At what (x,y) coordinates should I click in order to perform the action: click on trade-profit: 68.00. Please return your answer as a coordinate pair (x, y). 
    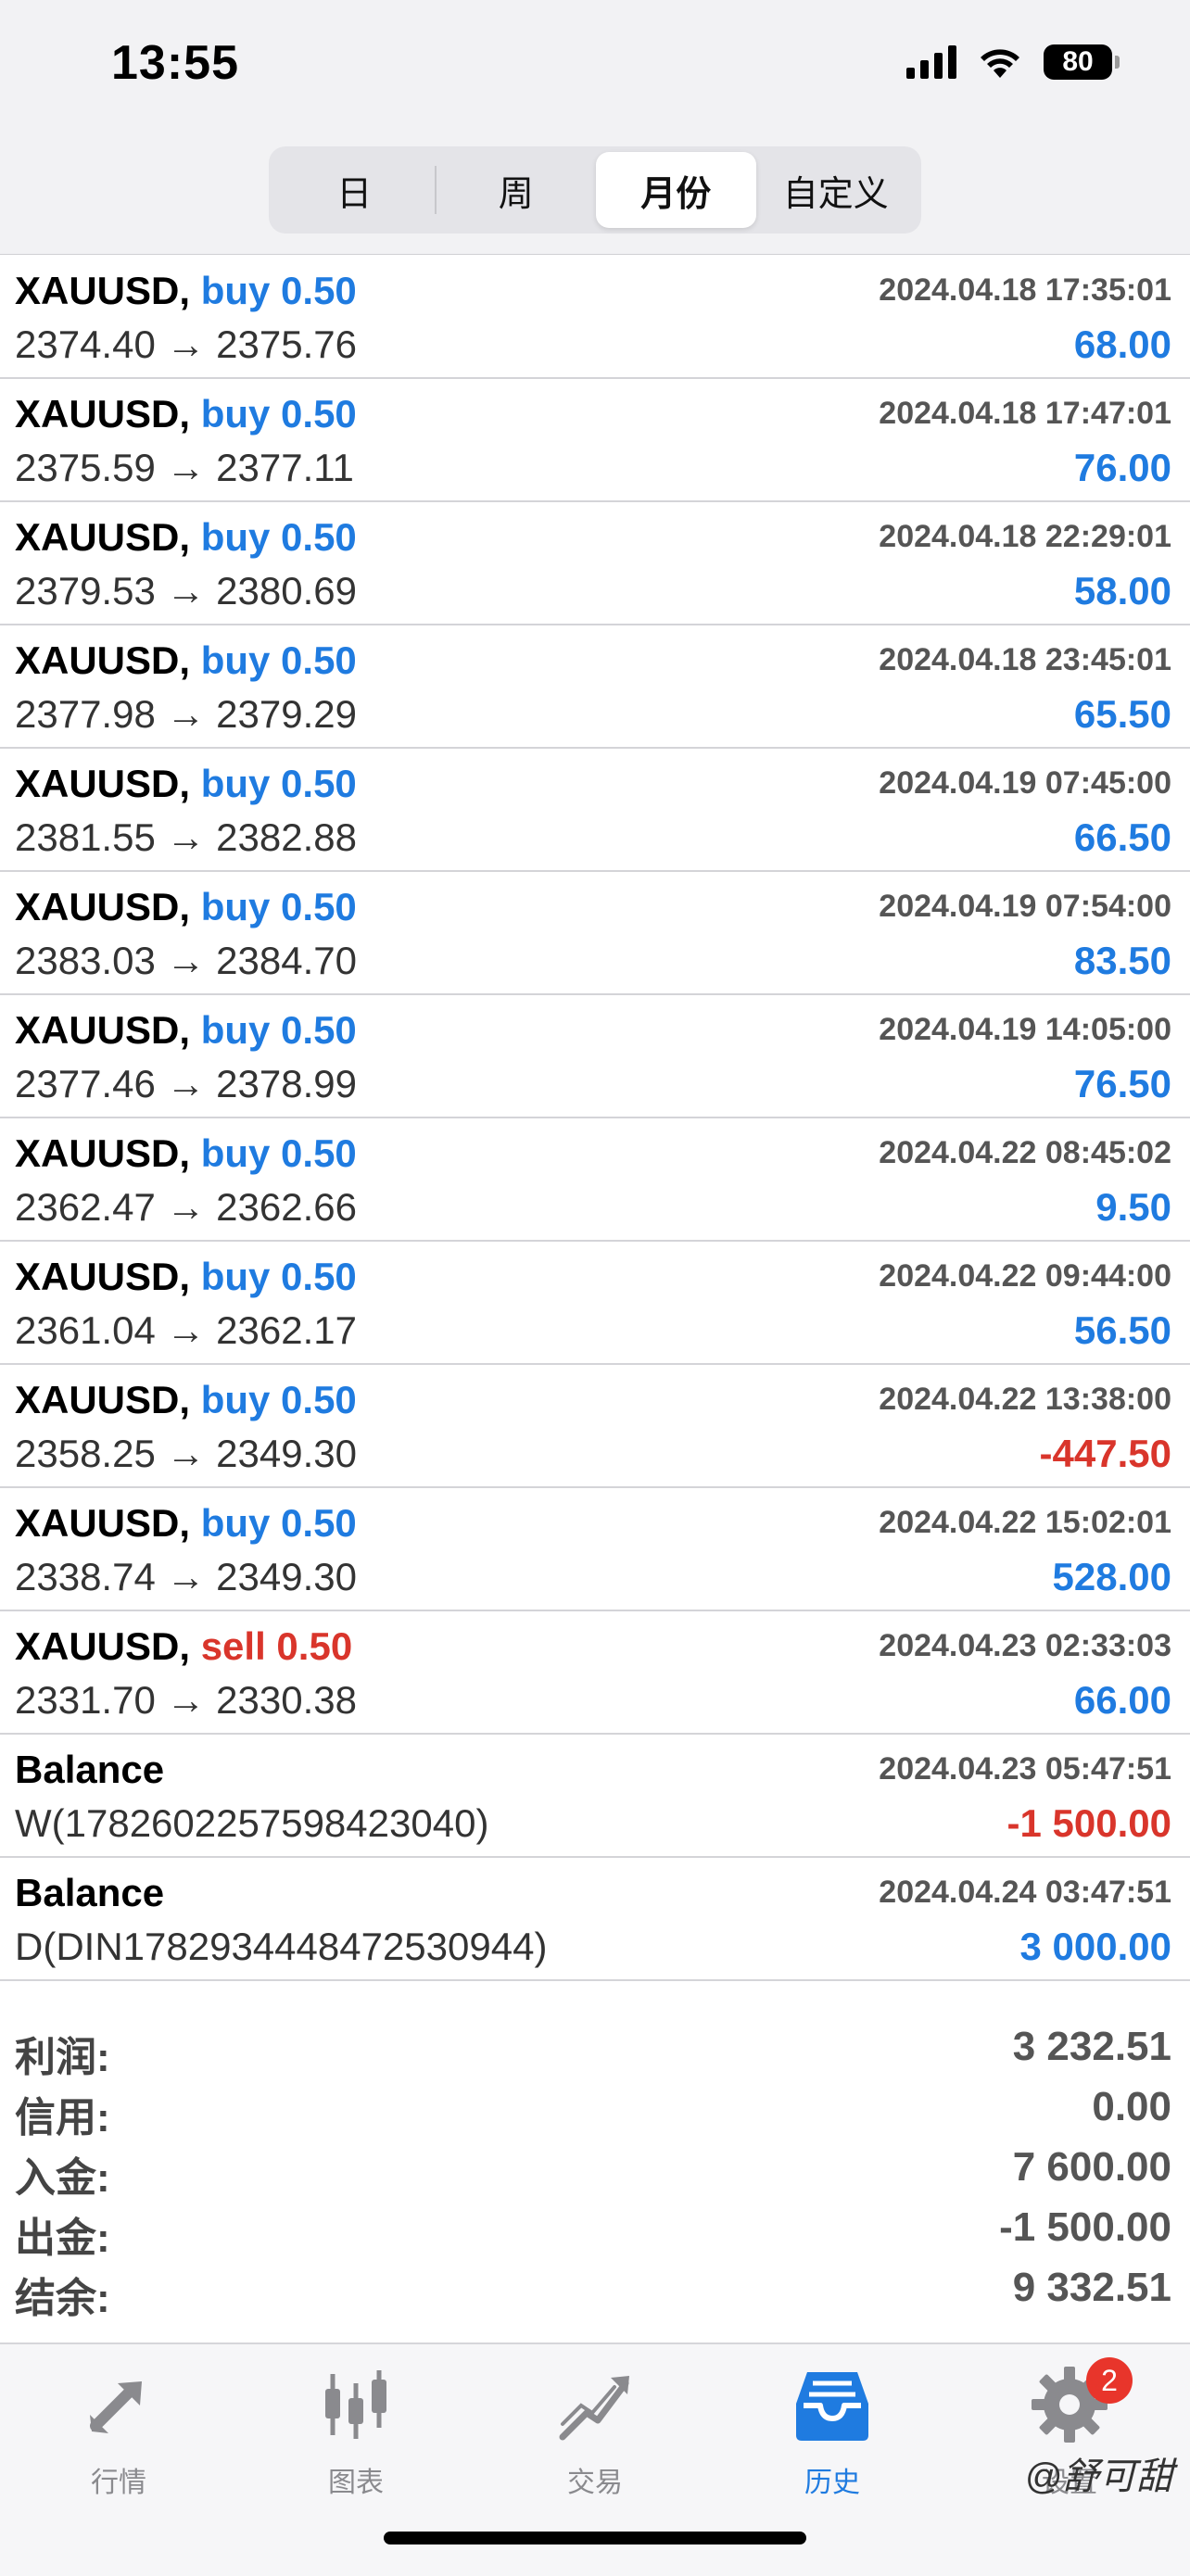
    Looking at the image, I should click on (1122, 344).